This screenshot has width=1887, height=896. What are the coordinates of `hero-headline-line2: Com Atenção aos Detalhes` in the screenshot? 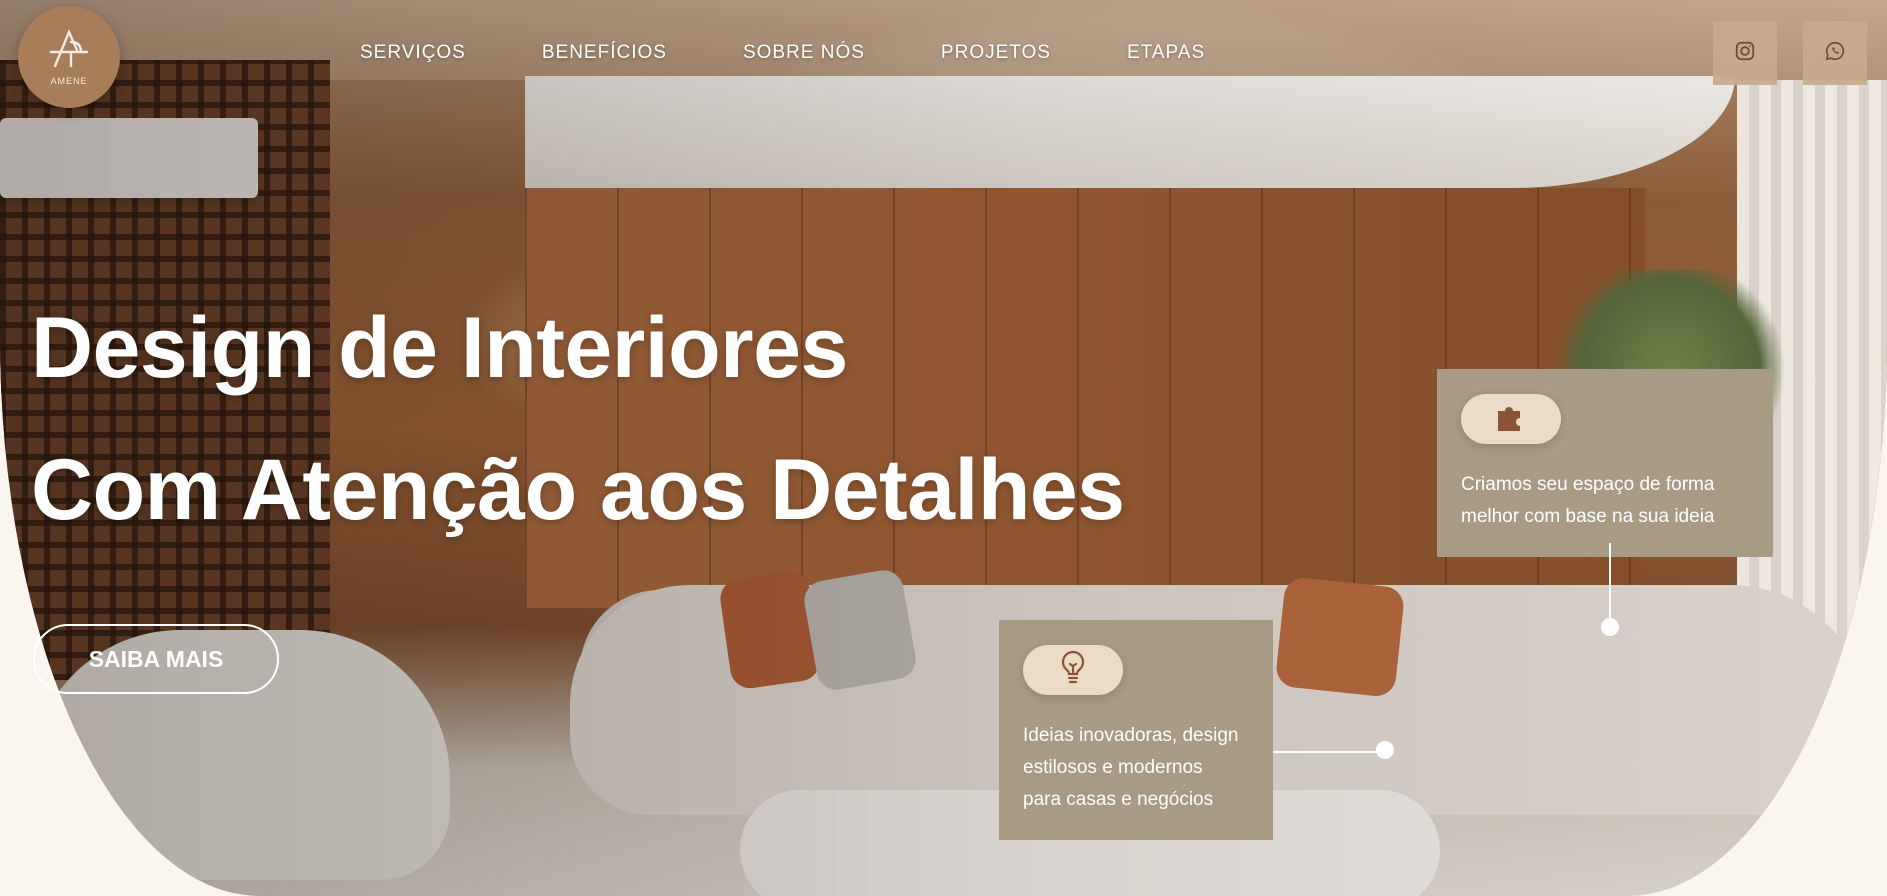 It's located at (578, 490).